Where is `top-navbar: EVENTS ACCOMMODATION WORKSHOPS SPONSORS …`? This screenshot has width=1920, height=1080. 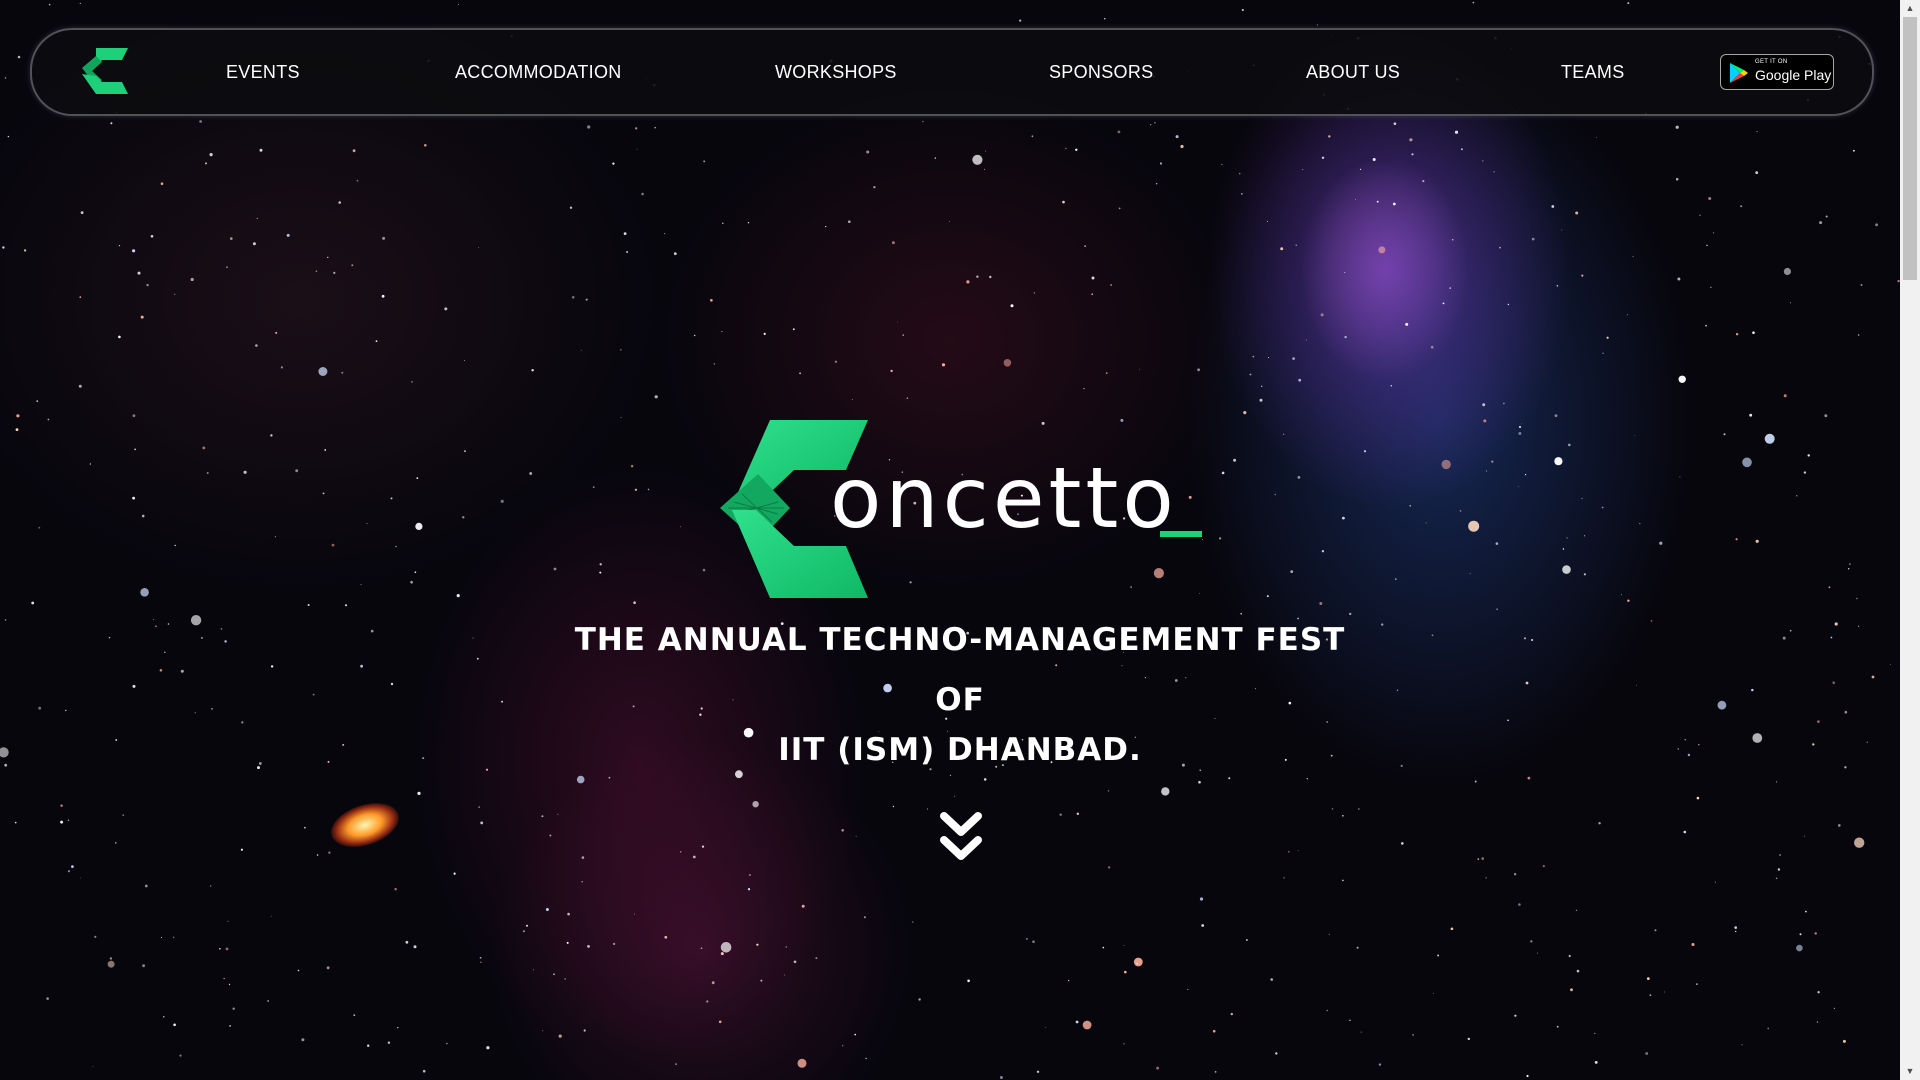
top-navbar: EVENTS ACCOMMODATION WORKSHOPS SPONSORS … is located at coordinates (952, 72).